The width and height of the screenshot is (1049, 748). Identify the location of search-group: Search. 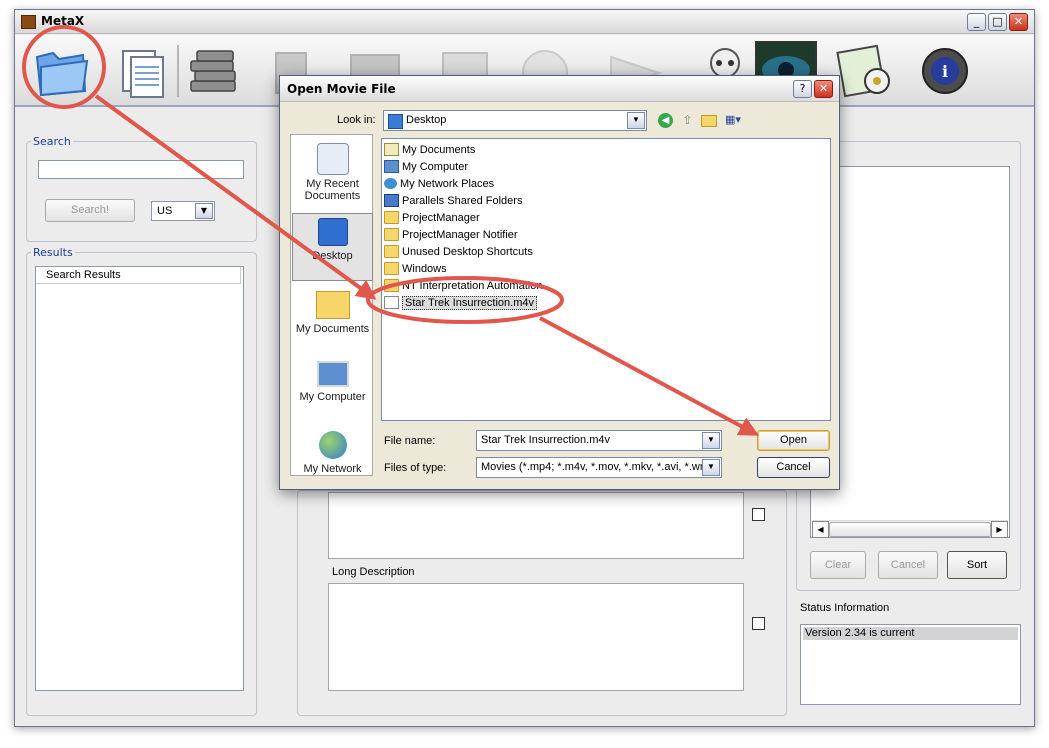
(141, 188).